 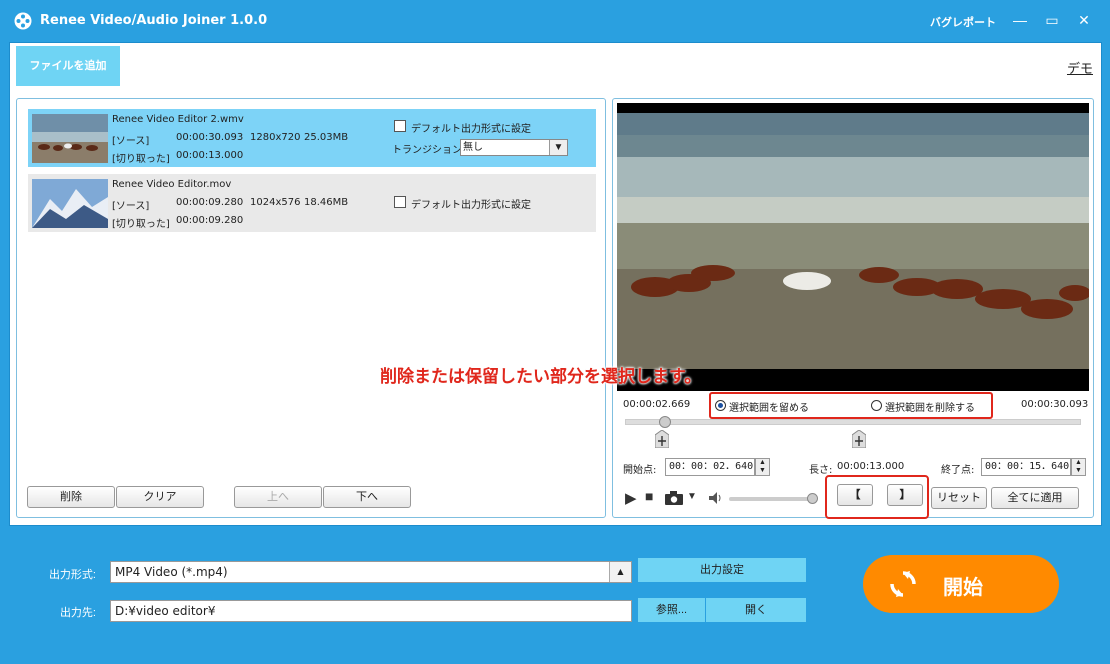 I want to click on total-time: 00:00:30.093, so click(x=1055, y=404).